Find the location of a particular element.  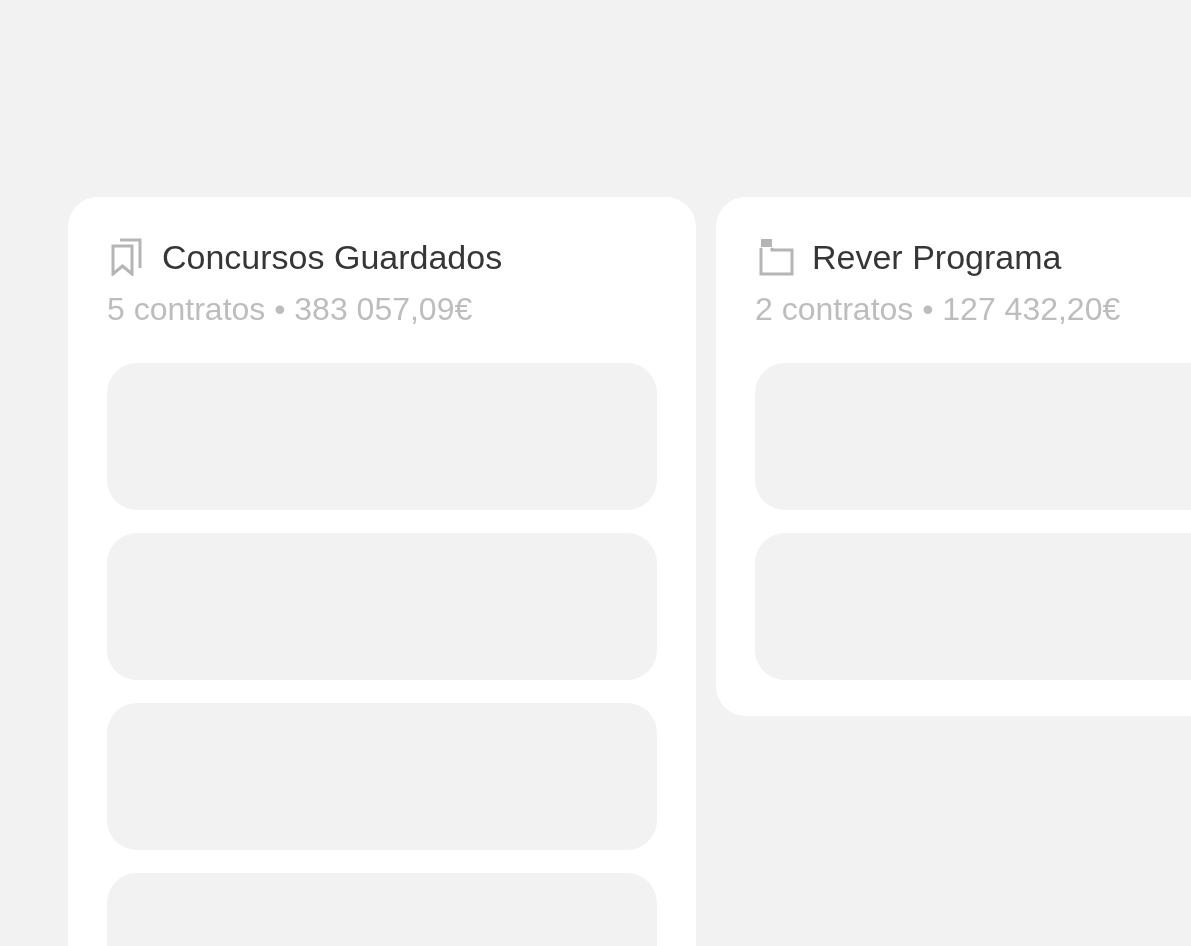

bookmarks-icon is located at coordinates (127, 257).